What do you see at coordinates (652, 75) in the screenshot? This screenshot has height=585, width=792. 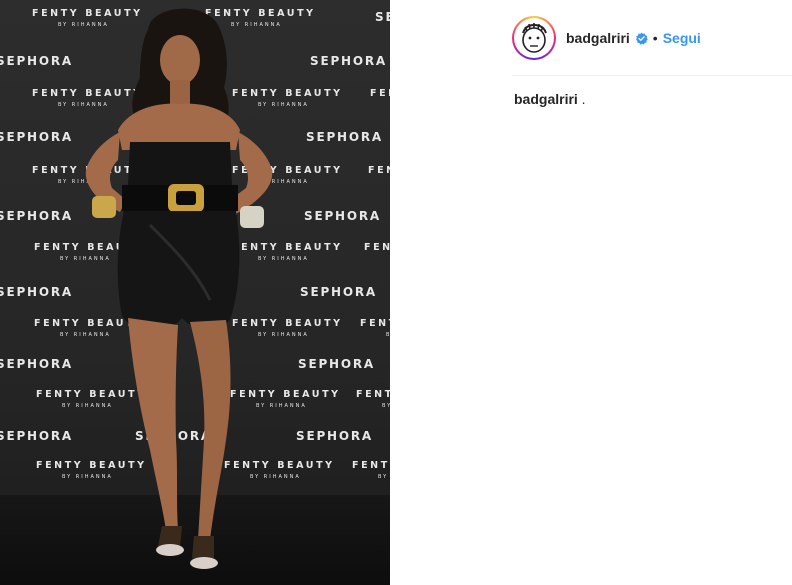 I see `header-divider` at bounding box center [652, 75].